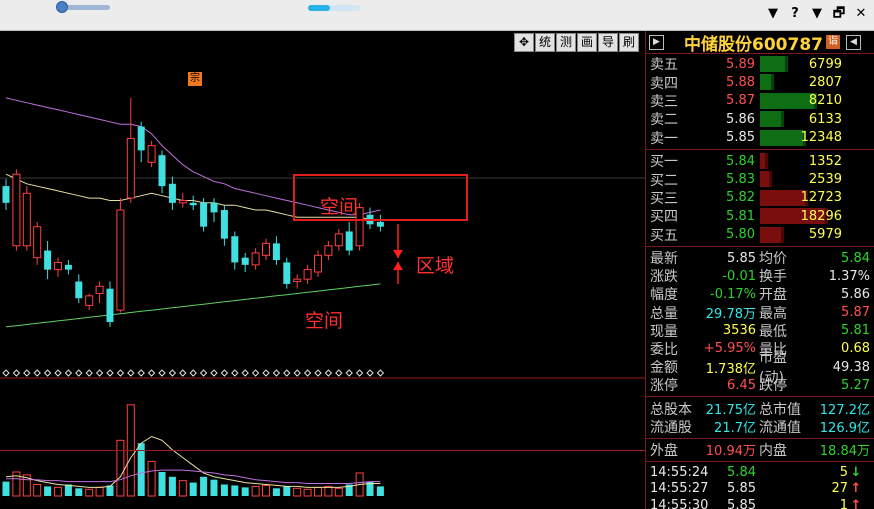 The height and width of the screenshot is (509, 874). Describe the element at coordinates (339, 207) in the screenshot. I see `space-top-label: 空间` at that location.